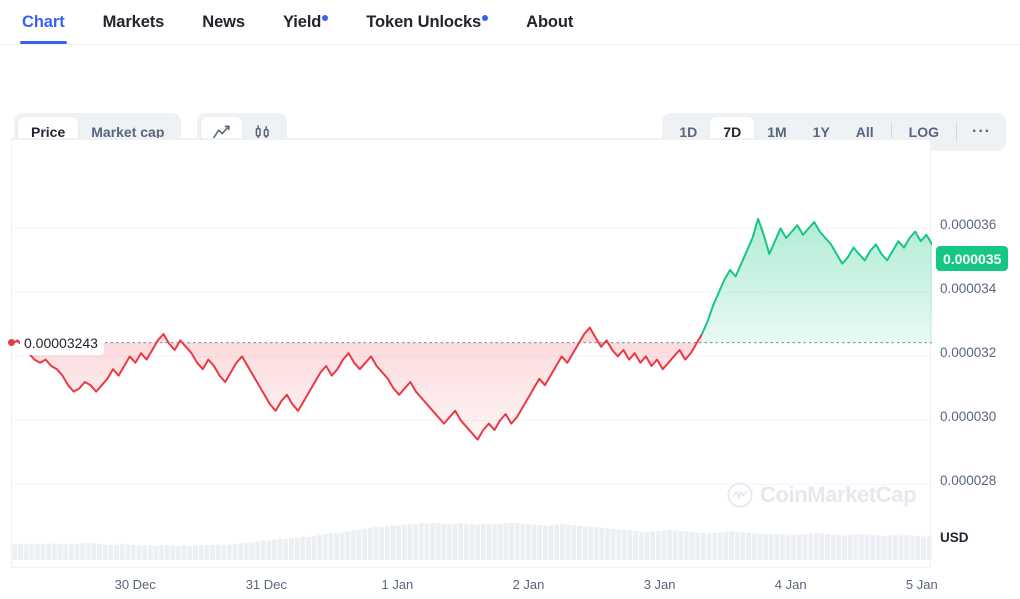 This screenshot has height=599, width=1020. Describe the element at coordinates (968, 353) in the screenshot. I see `y-axis-tick-label: 0.000032` at that location.